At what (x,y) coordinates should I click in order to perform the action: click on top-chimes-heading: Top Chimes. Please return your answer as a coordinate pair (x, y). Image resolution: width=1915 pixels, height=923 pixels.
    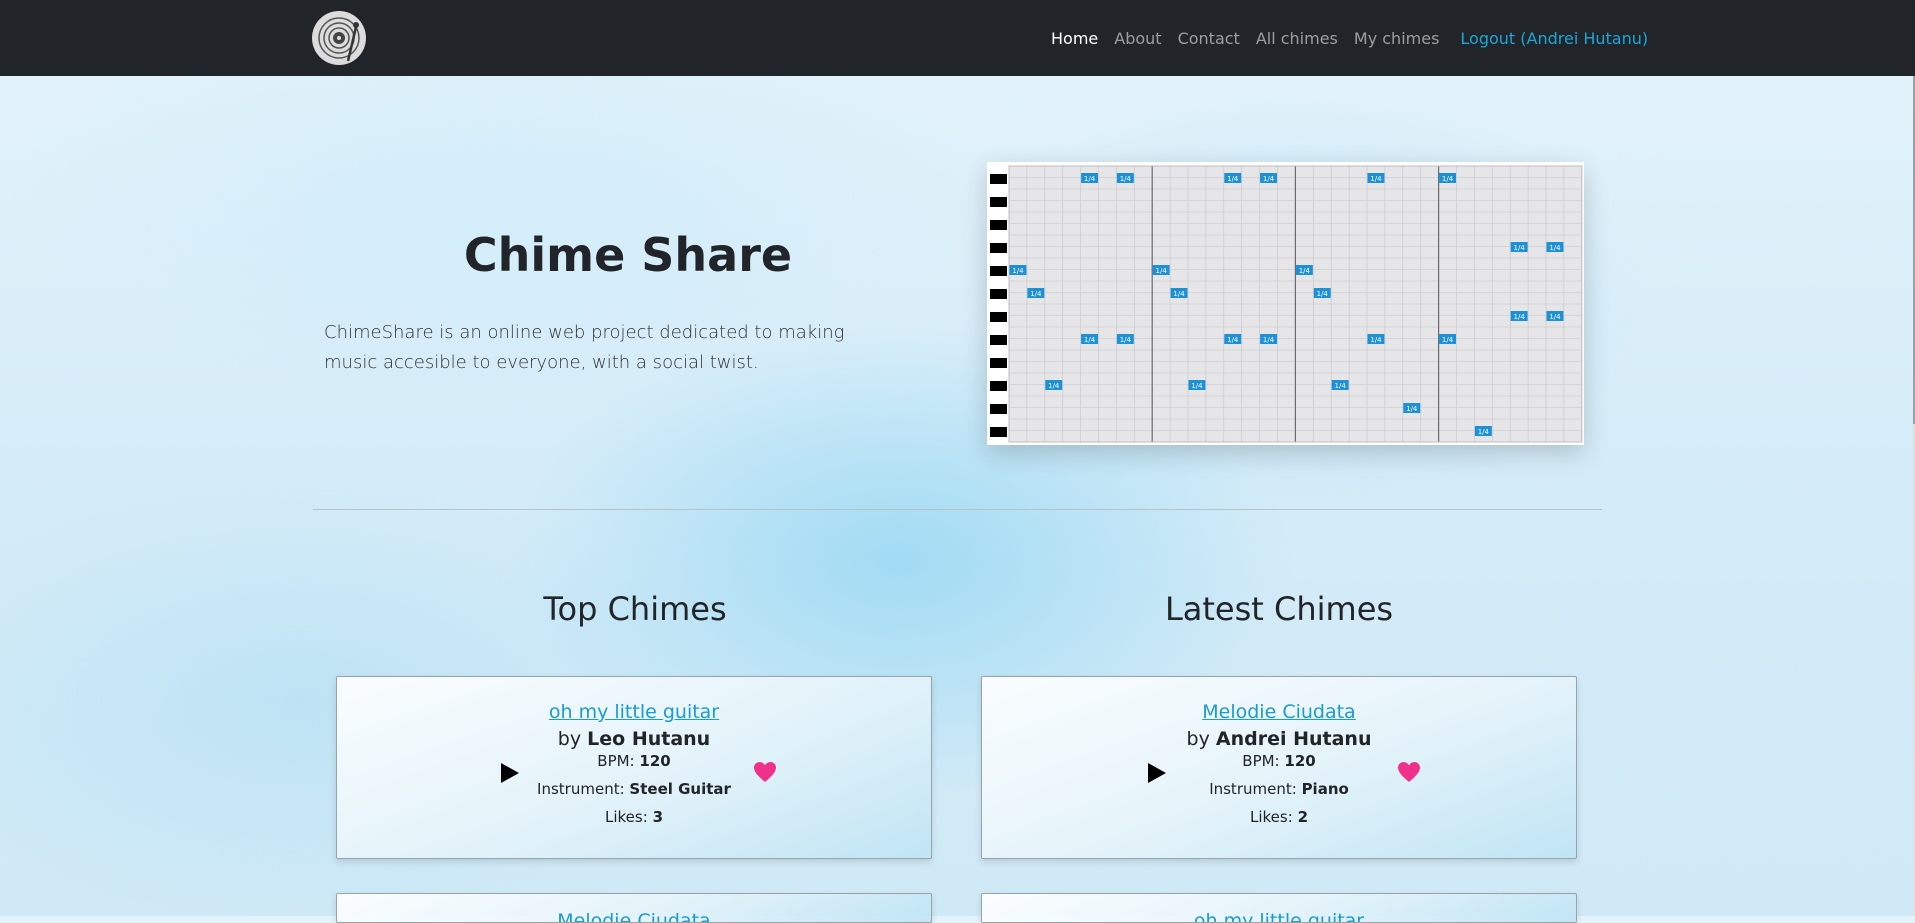
    Looking at the image, I should click on (635, 609).